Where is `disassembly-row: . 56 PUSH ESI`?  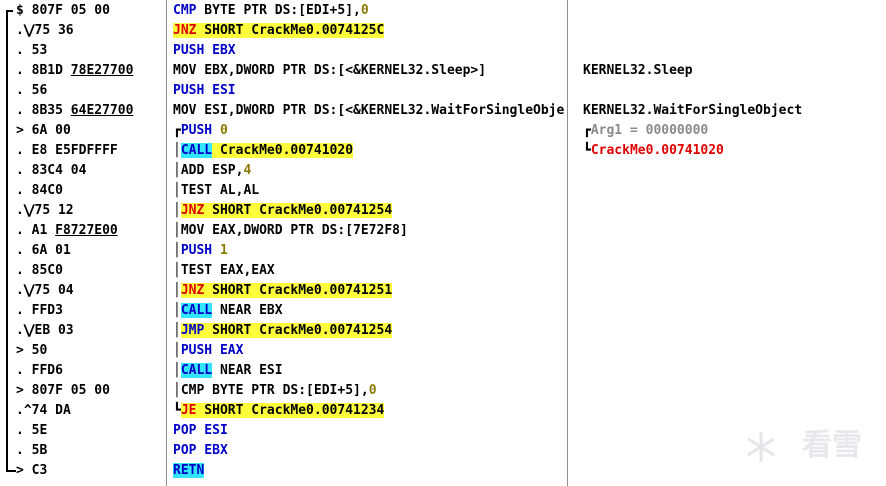 disassembly-row: . 56 PUSH ESI is located at coordinates (443, 91).